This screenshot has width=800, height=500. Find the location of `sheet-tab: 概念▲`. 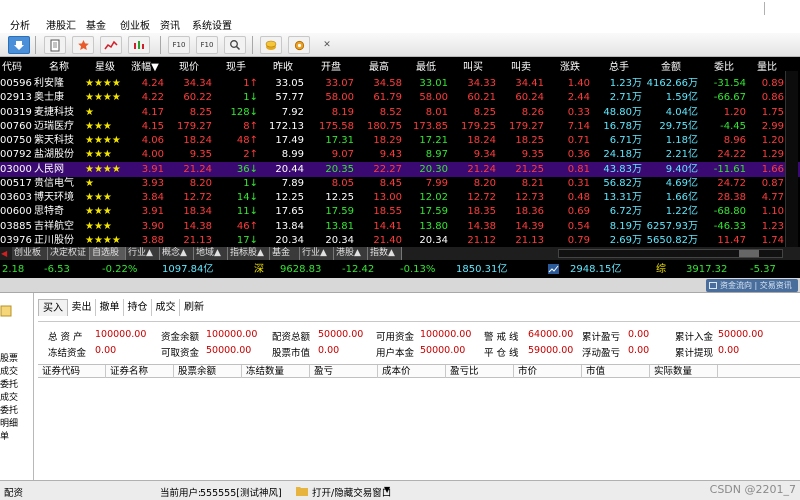

sheet-tab: 概念▲ is located at coordinates (177, 253).